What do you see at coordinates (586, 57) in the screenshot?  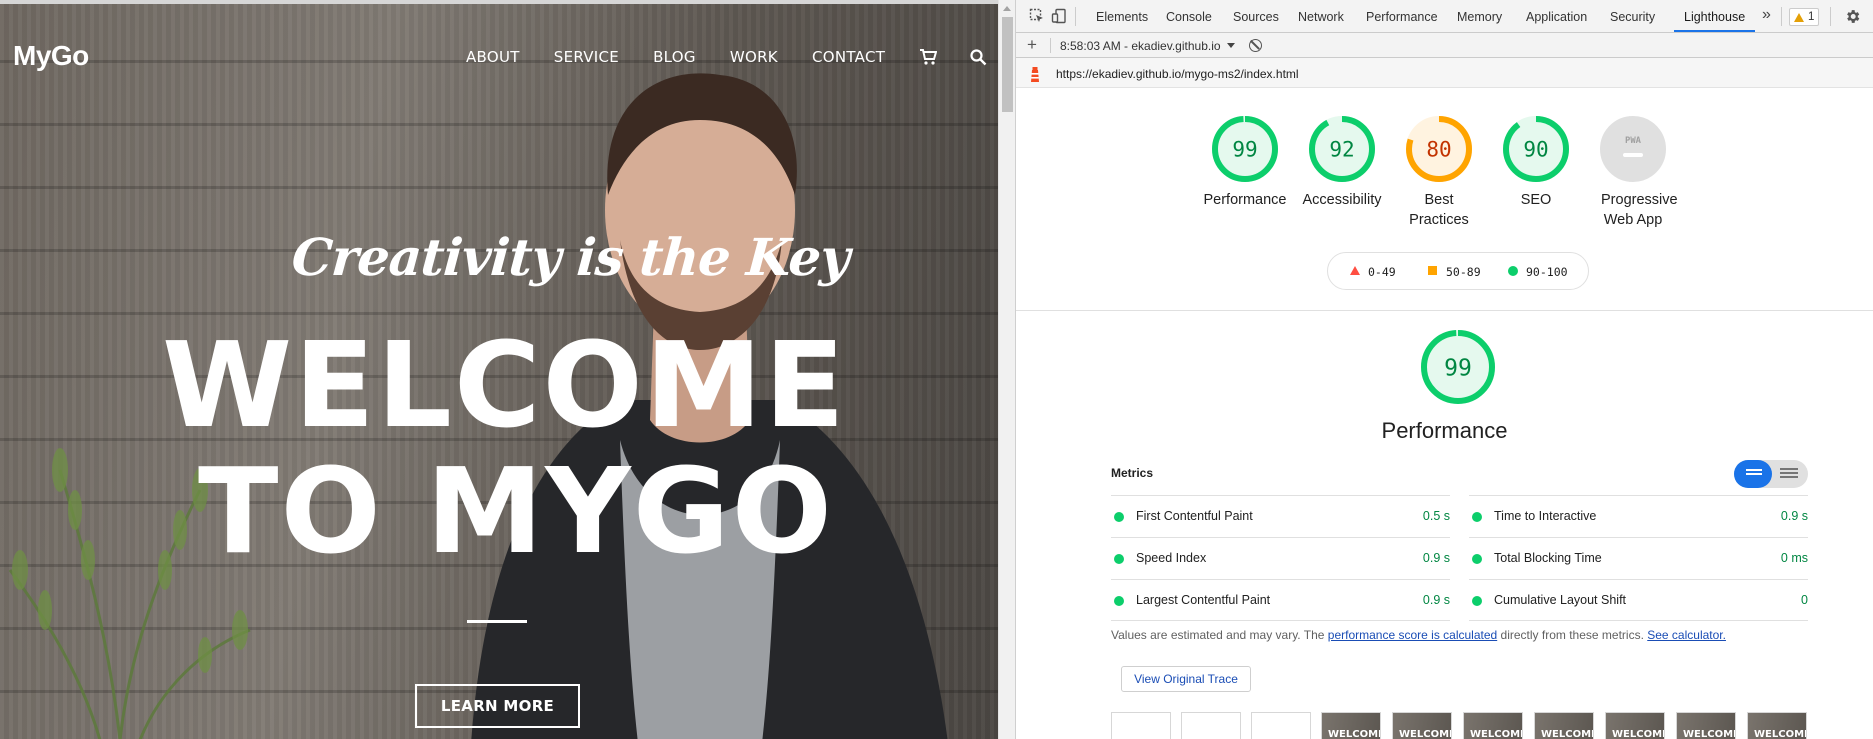 I see `nav-service: SERVICE` at bounding box center [586, 57].